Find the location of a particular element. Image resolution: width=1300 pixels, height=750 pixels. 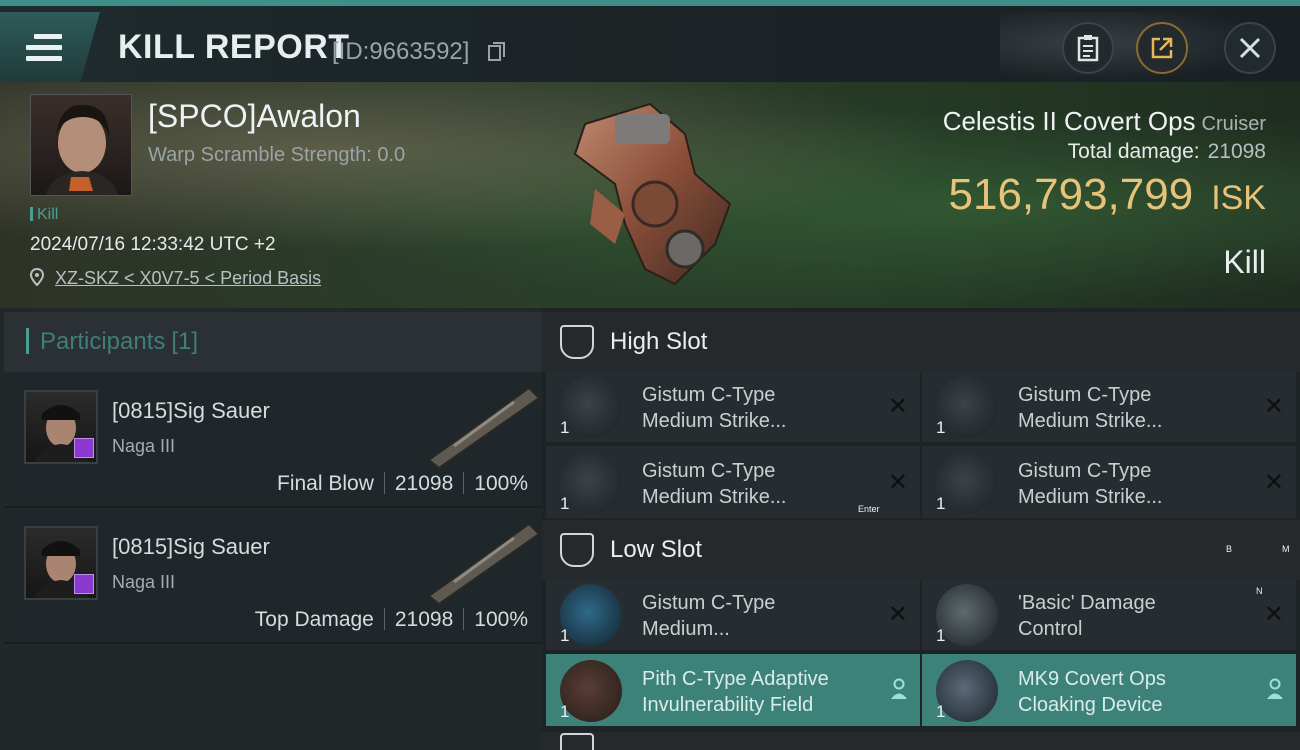

kill-location: XZ-SKZ < X0V7-5 < Period Basis is located at coordinates (175, 278).